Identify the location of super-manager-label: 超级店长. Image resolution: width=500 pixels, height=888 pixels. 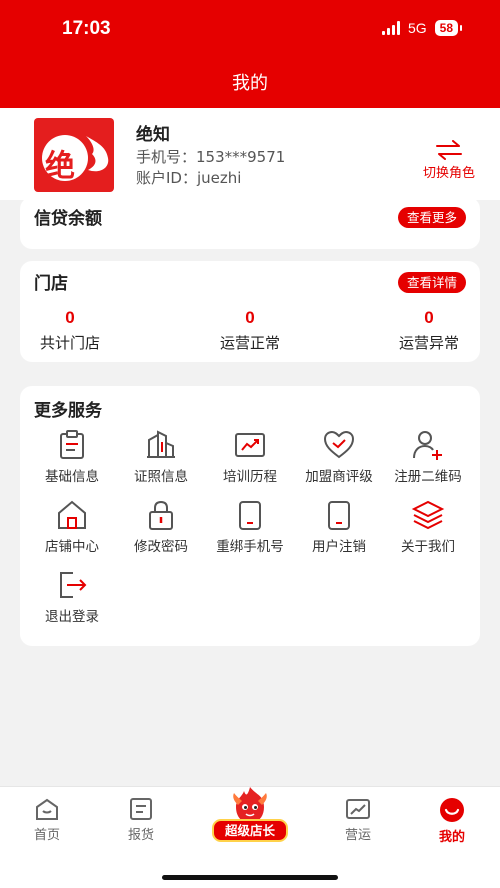
(250, 830).